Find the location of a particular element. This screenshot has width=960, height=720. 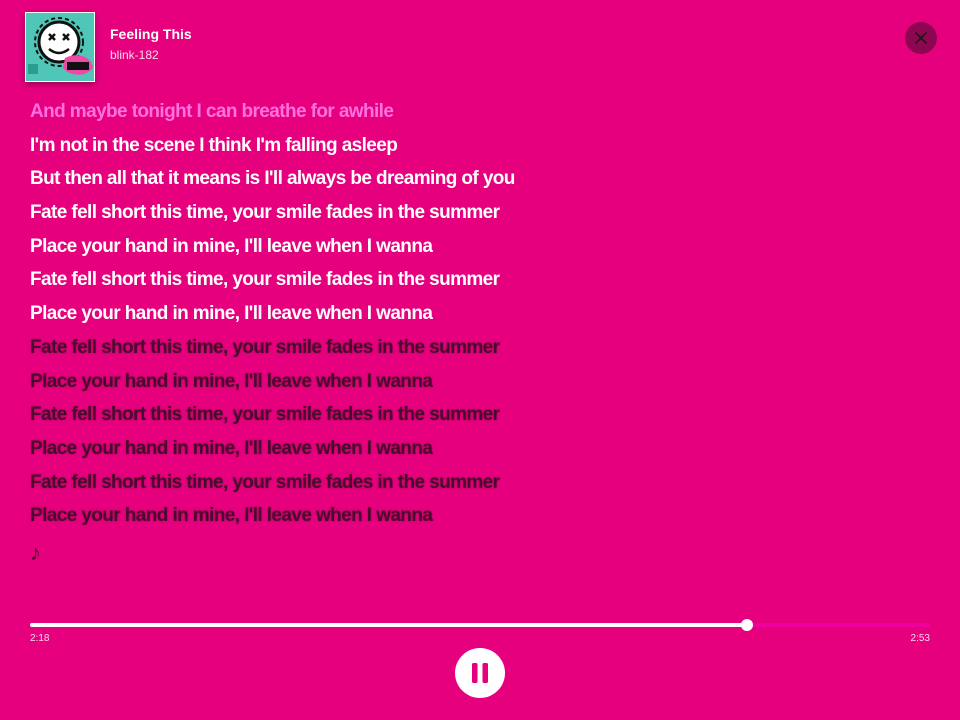

album-art-image is located at coordinates (60, 47).